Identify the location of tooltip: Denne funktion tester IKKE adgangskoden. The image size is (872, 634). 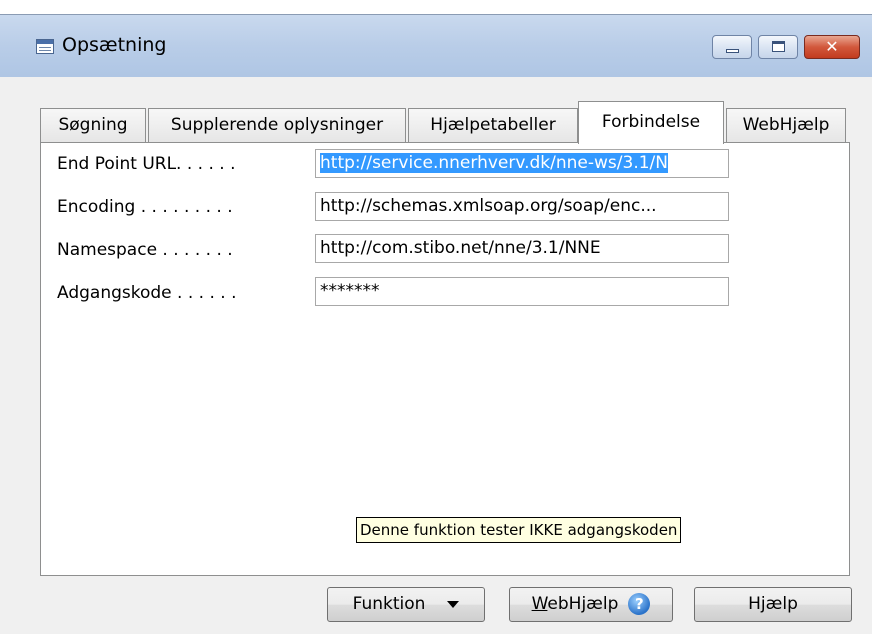
(519, 530).